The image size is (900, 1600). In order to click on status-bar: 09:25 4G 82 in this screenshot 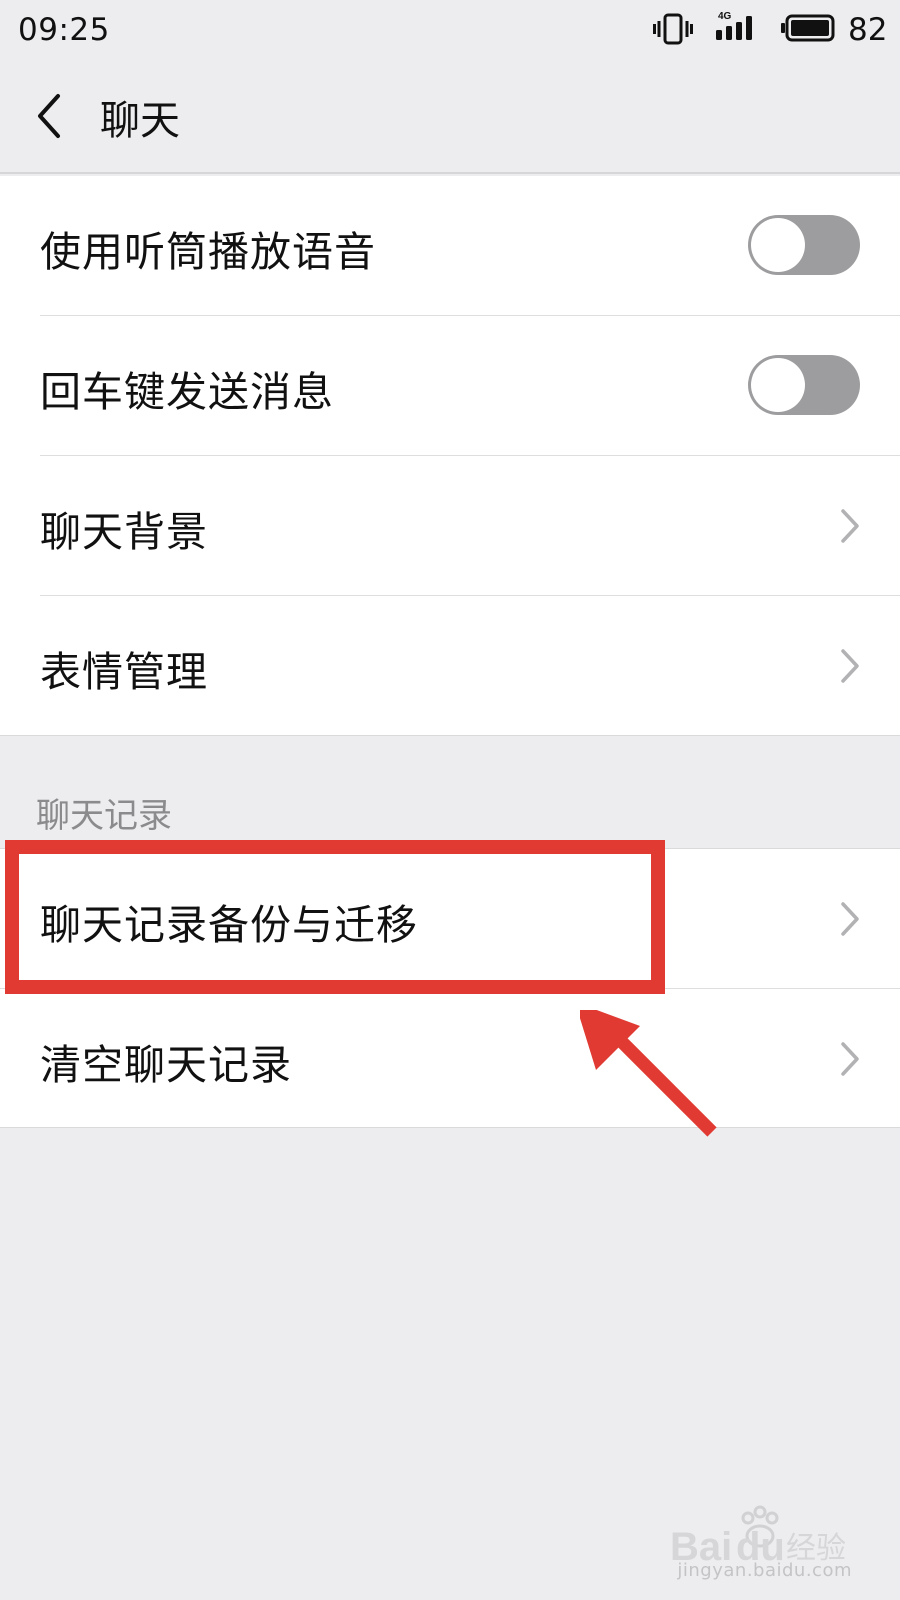, I will do `click(450, 31)`.